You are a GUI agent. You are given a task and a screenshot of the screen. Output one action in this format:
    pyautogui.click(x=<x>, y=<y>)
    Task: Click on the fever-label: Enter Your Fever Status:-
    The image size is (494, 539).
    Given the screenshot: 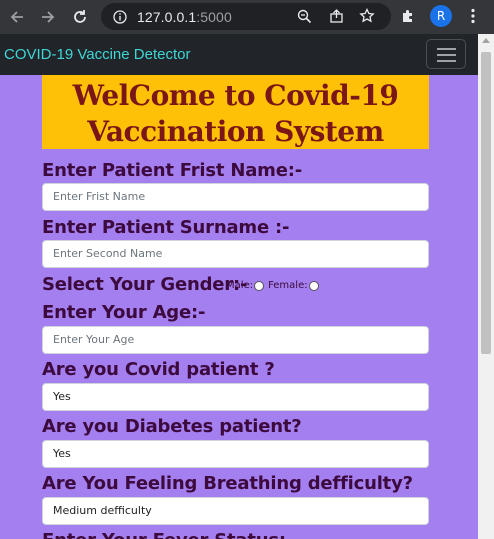 What is the action you would take?
    pyautogui.click(x=167, y=534)
    